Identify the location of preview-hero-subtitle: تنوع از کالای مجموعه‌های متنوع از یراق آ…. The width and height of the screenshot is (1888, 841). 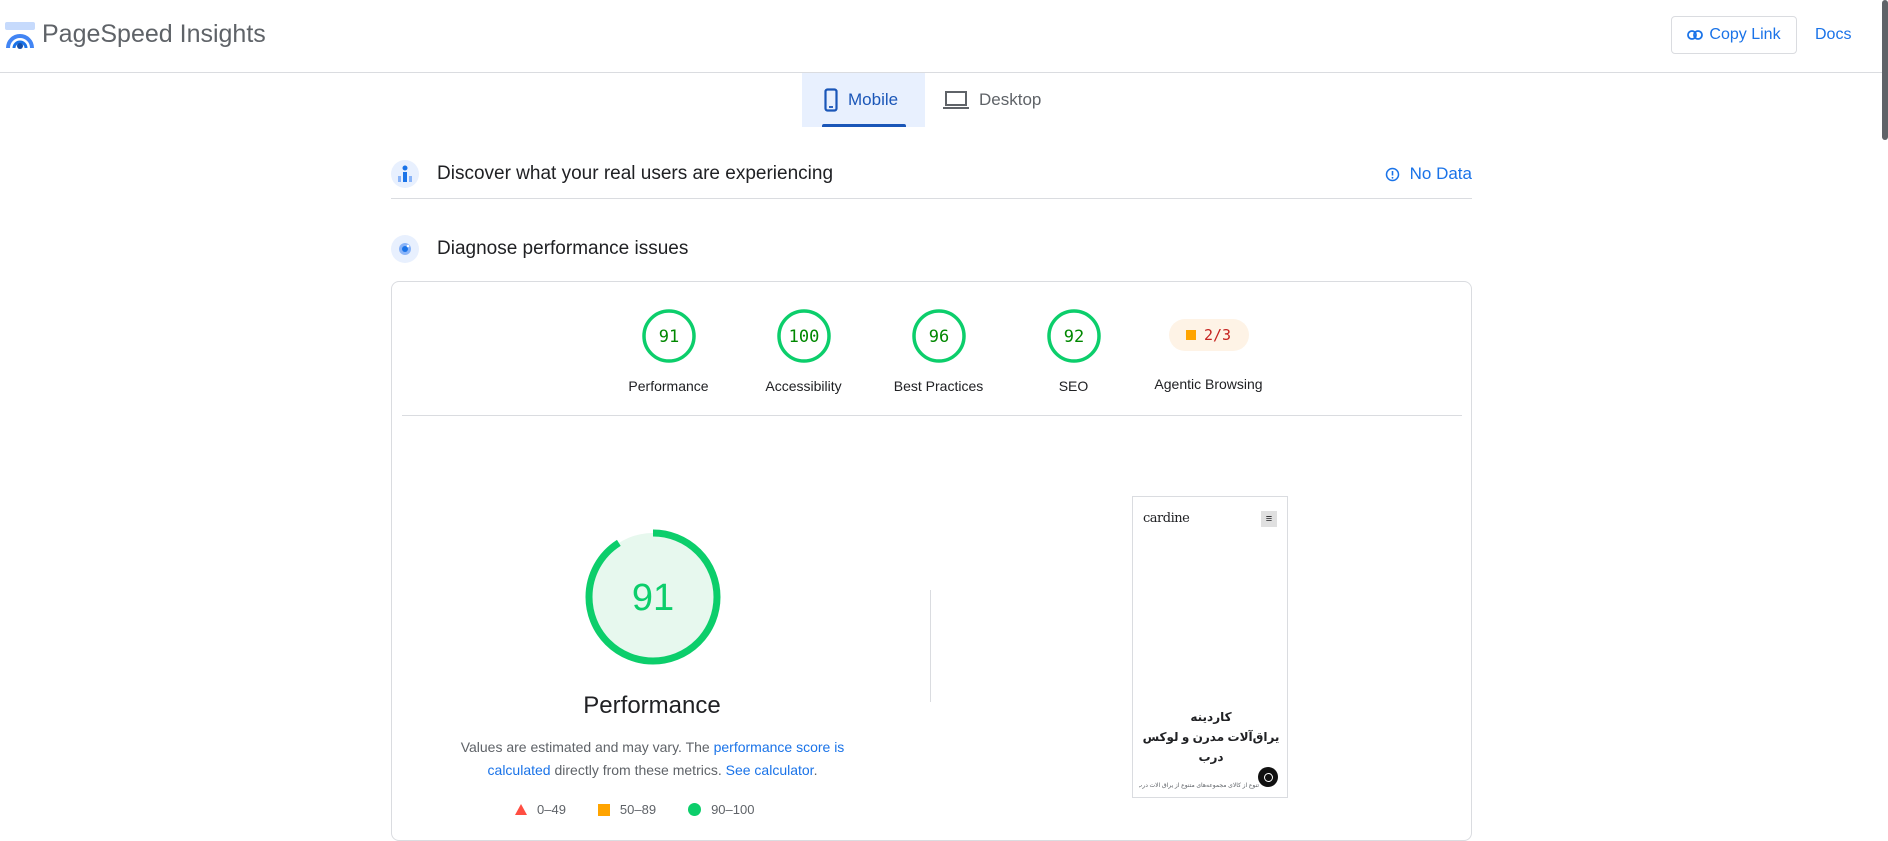
(1199, 786).